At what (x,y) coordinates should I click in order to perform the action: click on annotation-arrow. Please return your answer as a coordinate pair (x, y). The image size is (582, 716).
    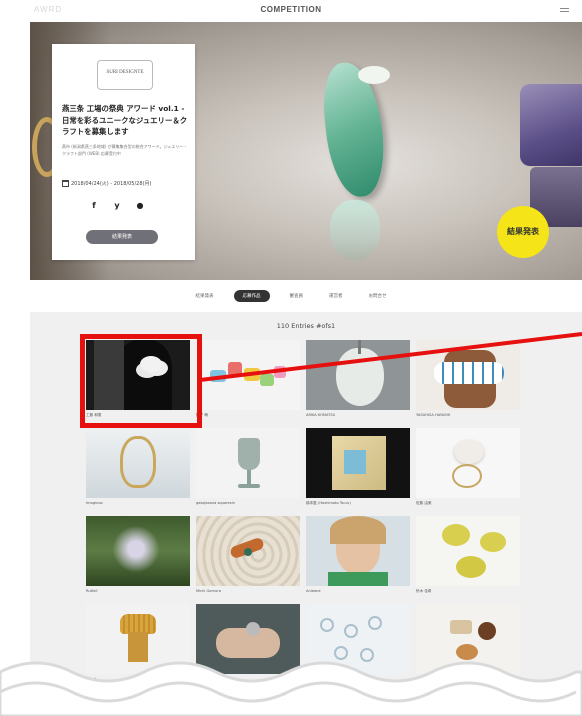
    Looking at the image, I should click on (390, 357).